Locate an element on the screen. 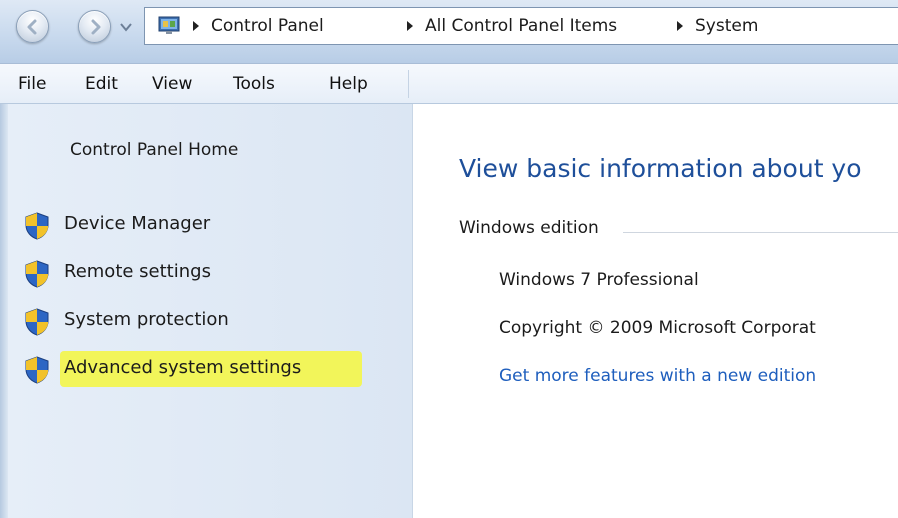  breadcrumb-all-items: All Control Panel Items is located at coordinates (521, 26).